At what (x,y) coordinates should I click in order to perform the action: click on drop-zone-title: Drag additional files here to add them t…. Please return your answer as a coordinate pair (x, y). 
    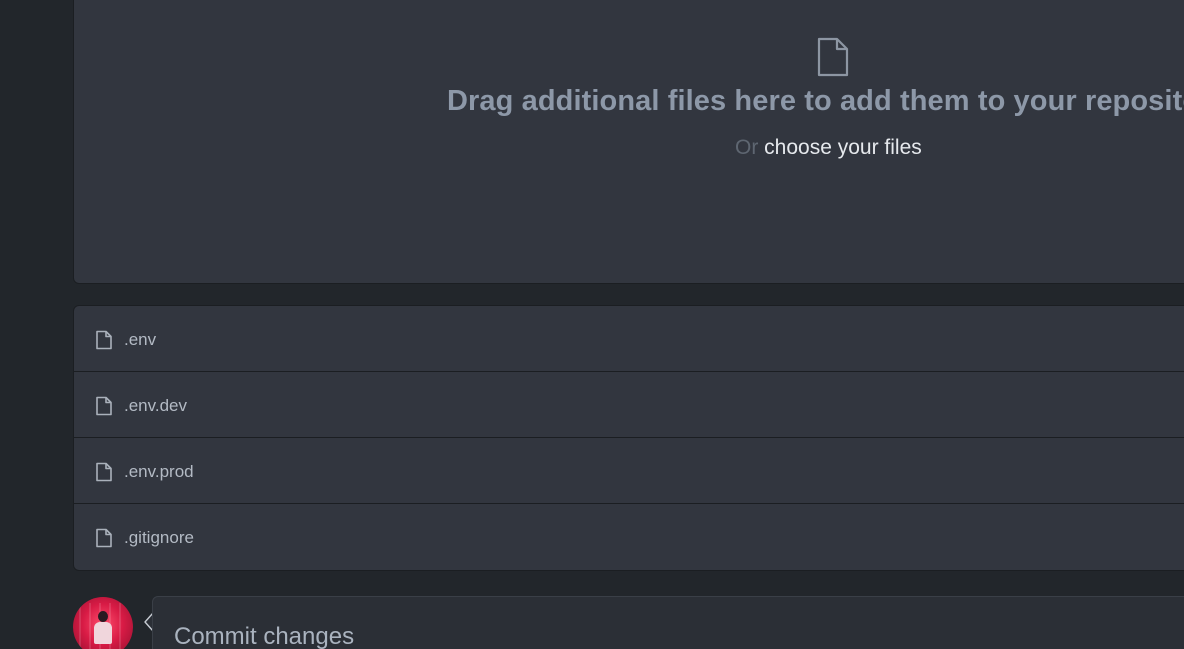
    Looking at the image, I should click on (815, 101).